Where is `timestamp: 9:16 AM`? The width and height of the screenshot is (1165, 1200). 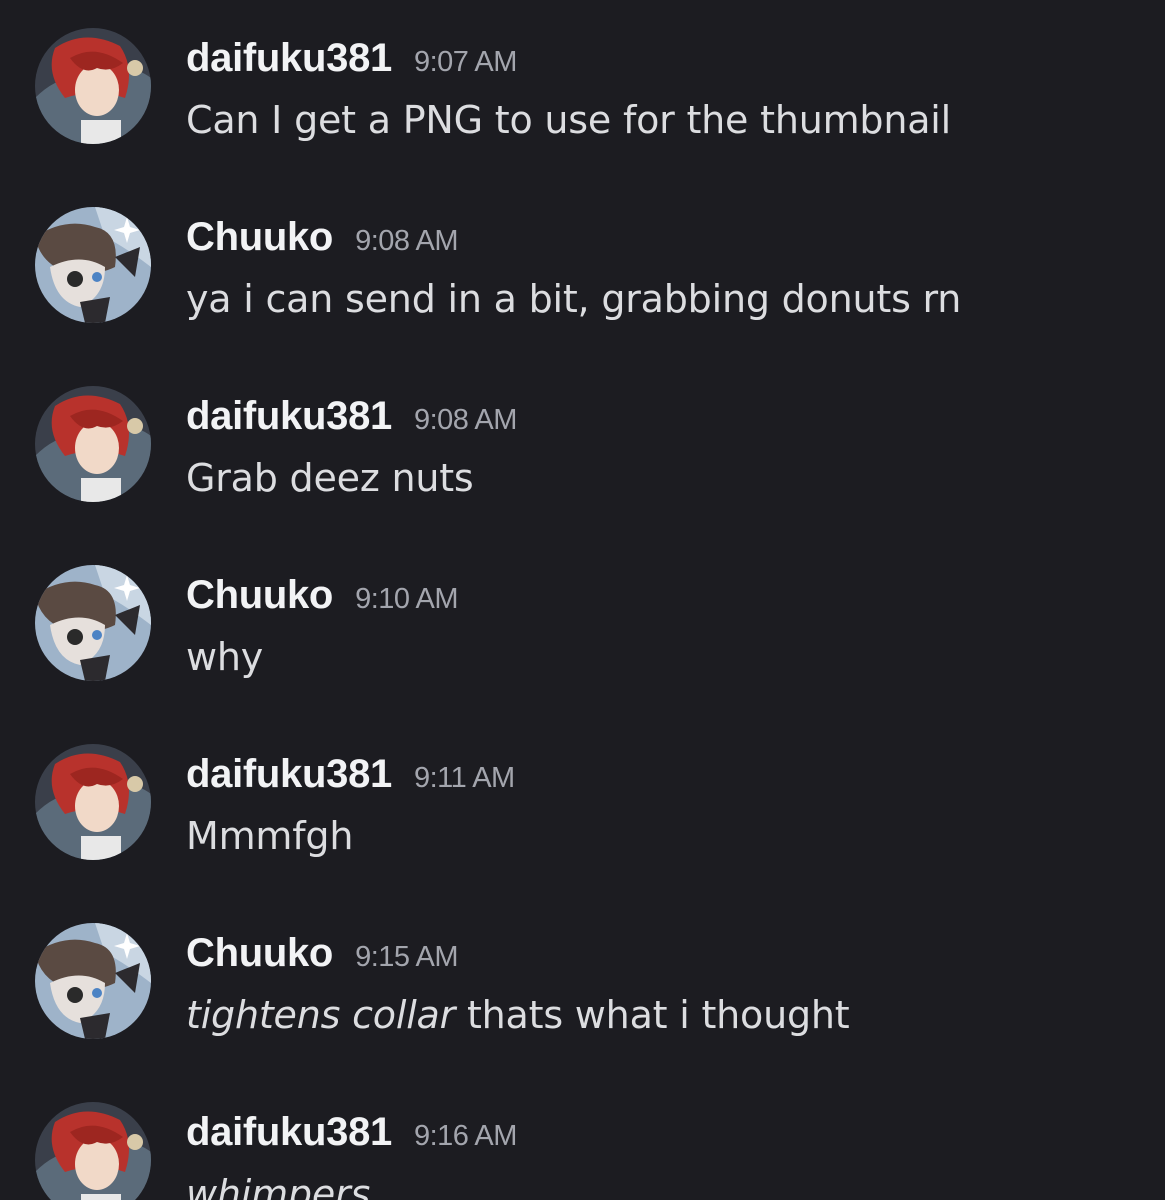
timestamp: 9:16 AM is located at coordinates (465, 1136).